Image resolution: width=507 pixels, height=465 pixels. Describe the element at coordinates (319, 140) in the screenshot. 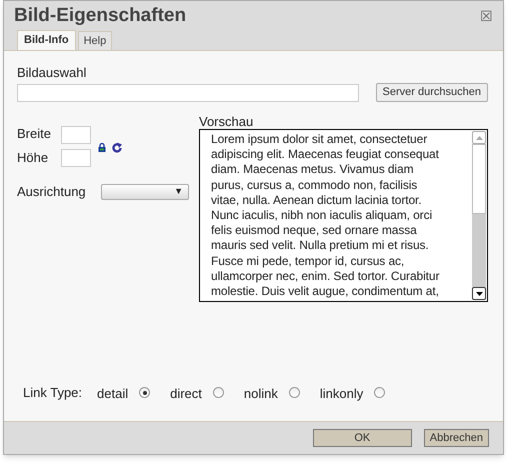

I see `preview-text-line: Lorem ipsum dolor sit amet, consectetuer` at that location.